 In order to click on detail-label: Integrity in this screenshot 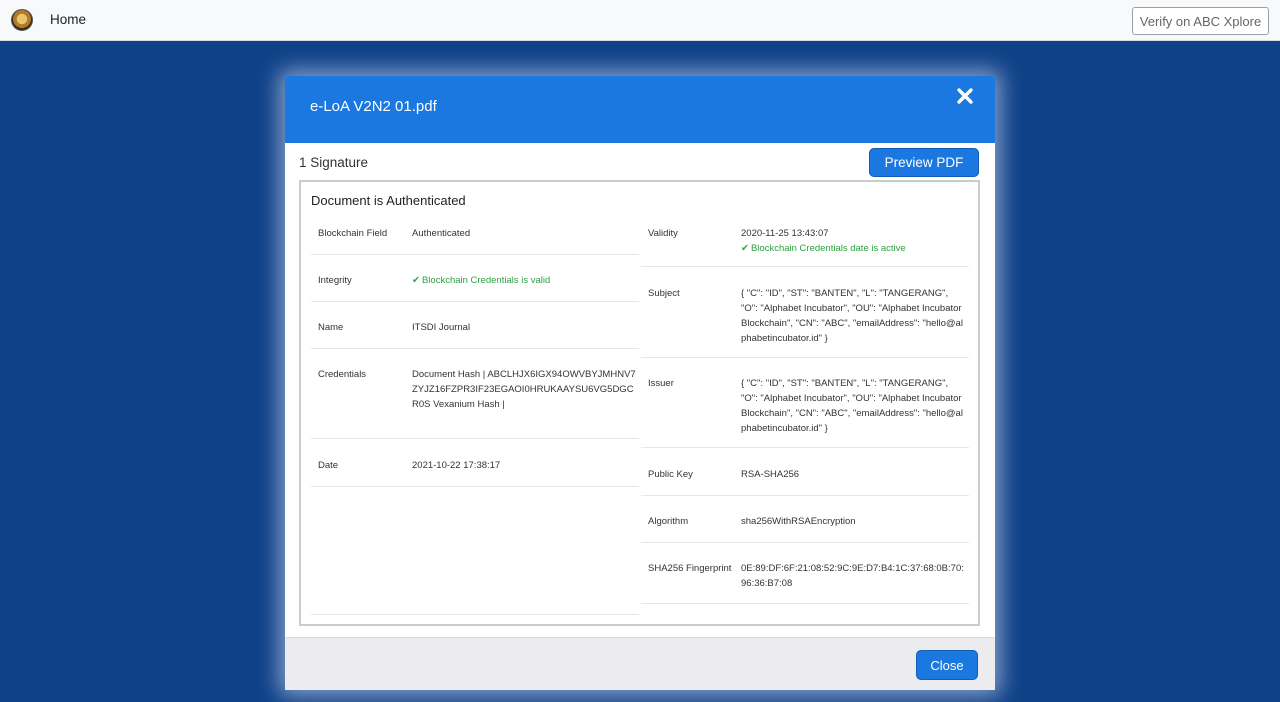, I will do `click(335, 280)`.